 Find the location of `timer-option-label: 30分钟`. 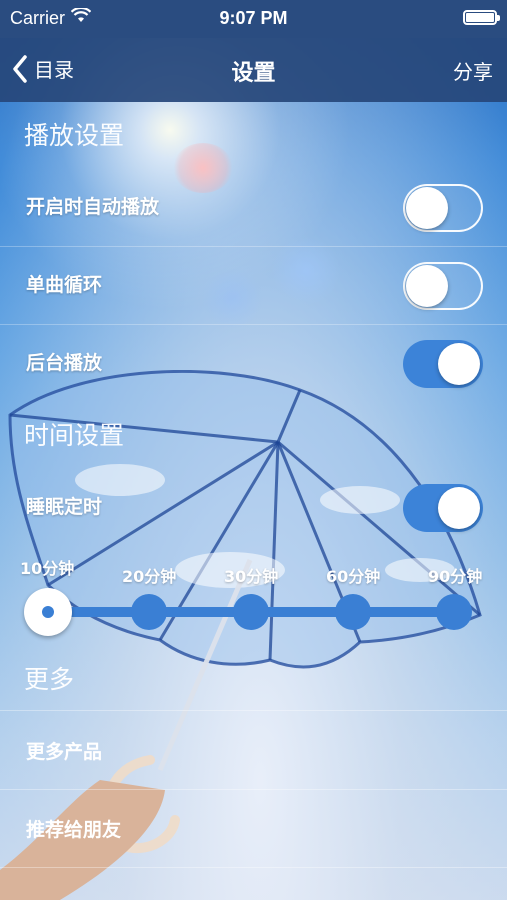

timer-option-label: 30分钟 is located at coordinates (251, 576).